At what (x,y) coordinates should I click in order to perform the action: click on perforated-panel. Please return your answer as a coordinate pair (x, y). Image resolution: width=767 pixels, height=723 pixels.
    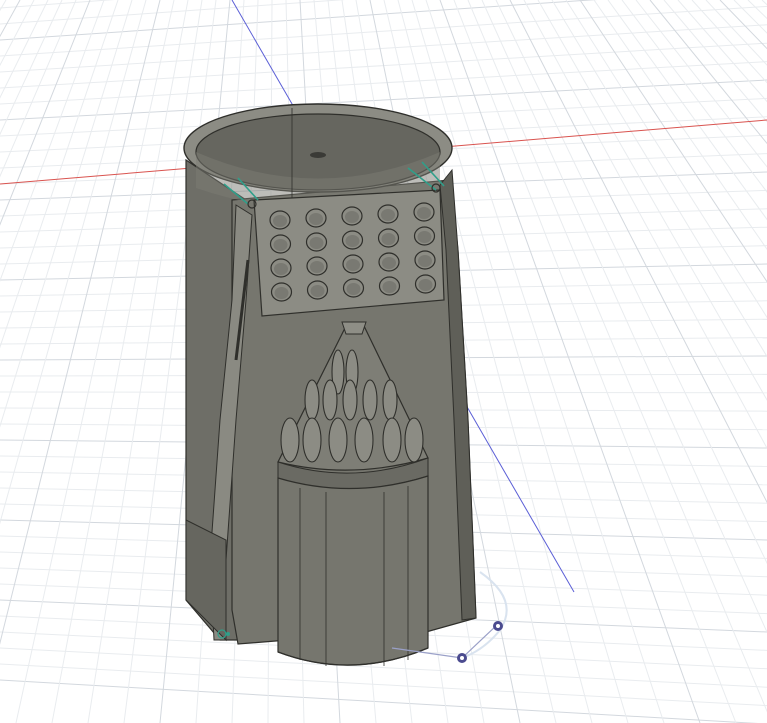
    Looking at the image, I should click on (349, 253).